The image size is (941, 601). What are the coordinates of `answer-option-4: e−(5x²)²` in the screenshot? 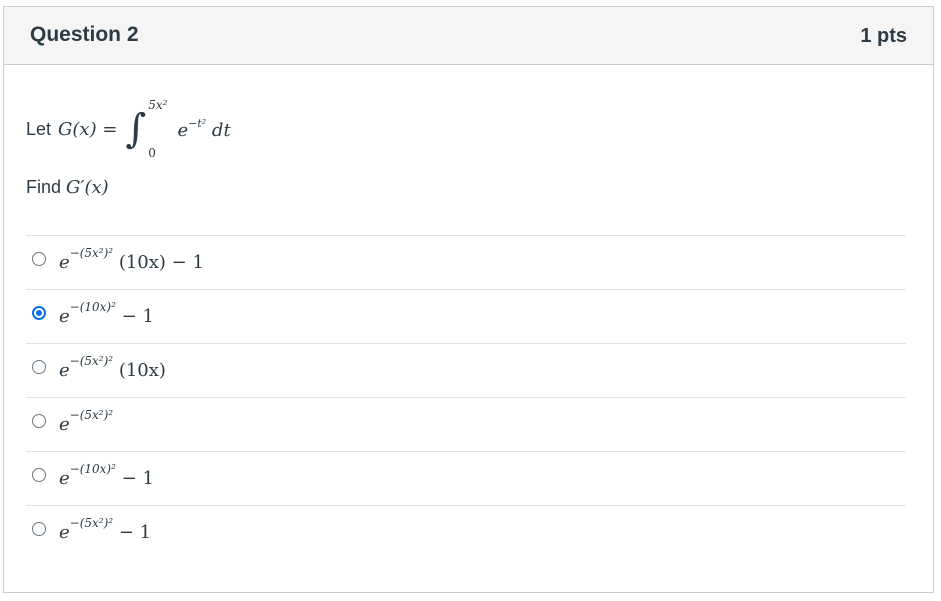 It's located at (466, 424).